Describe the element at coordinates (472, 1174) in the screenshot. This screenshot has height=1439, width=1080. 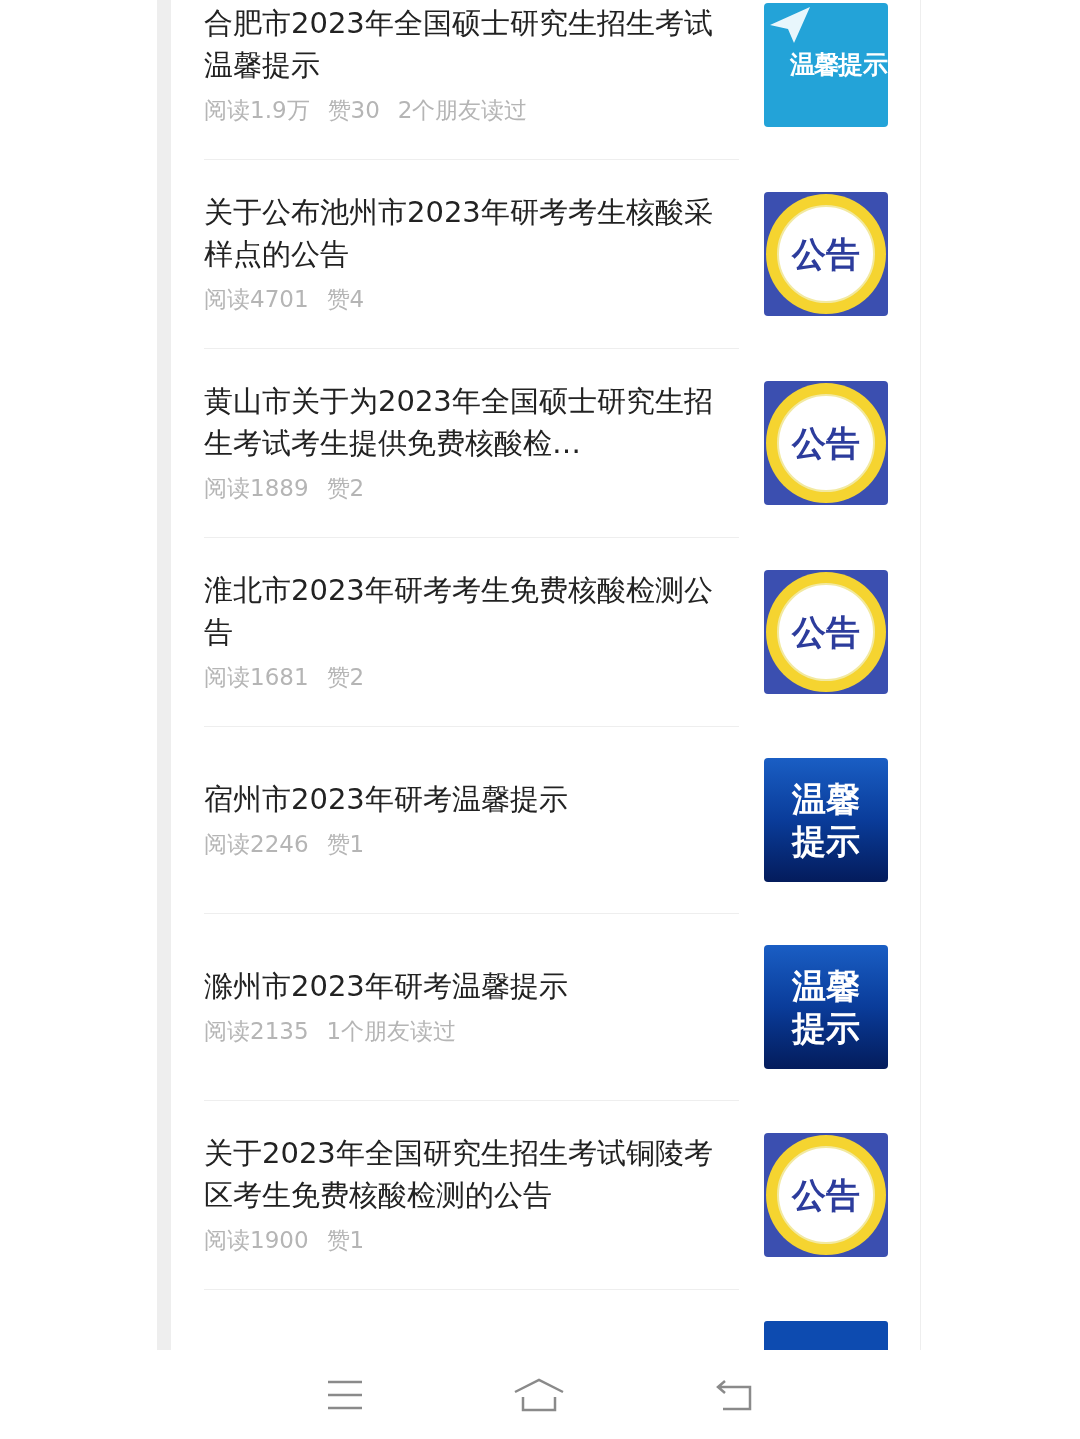
I see `article-title: 关于2023年全国研究生招生考试铜陵考区考生免费核酸检测的公告` at that location.